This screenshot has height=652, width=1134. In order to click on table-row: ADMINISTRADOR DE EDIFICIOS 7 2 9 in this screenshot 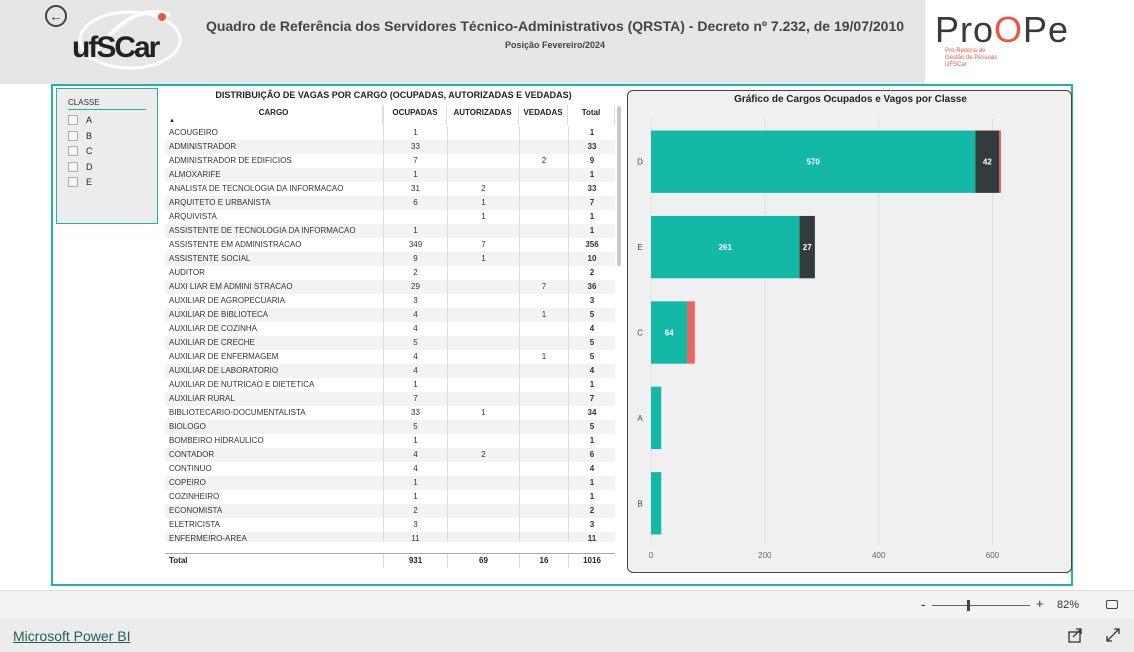, I will do `click(390, 161)`.